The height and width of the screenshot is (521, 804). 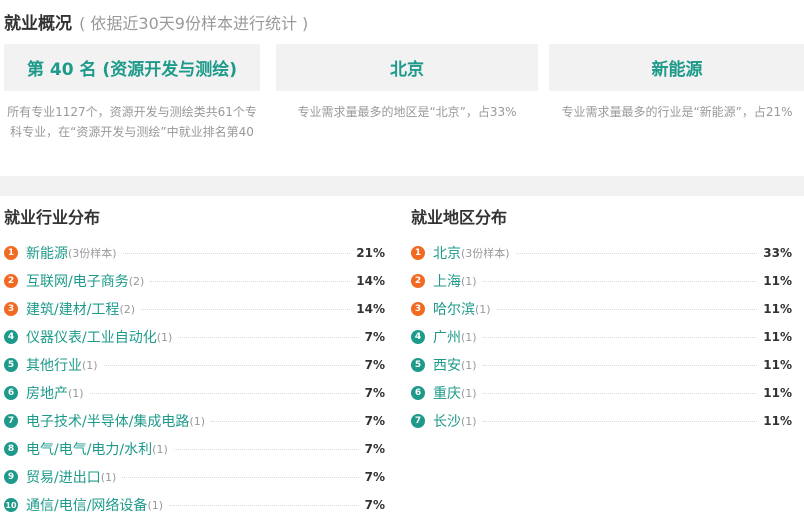 What do you see at coordinates (447, 365) in the screenshot?
I see `region-name-link: 西安` at bounding box center [447, 365].